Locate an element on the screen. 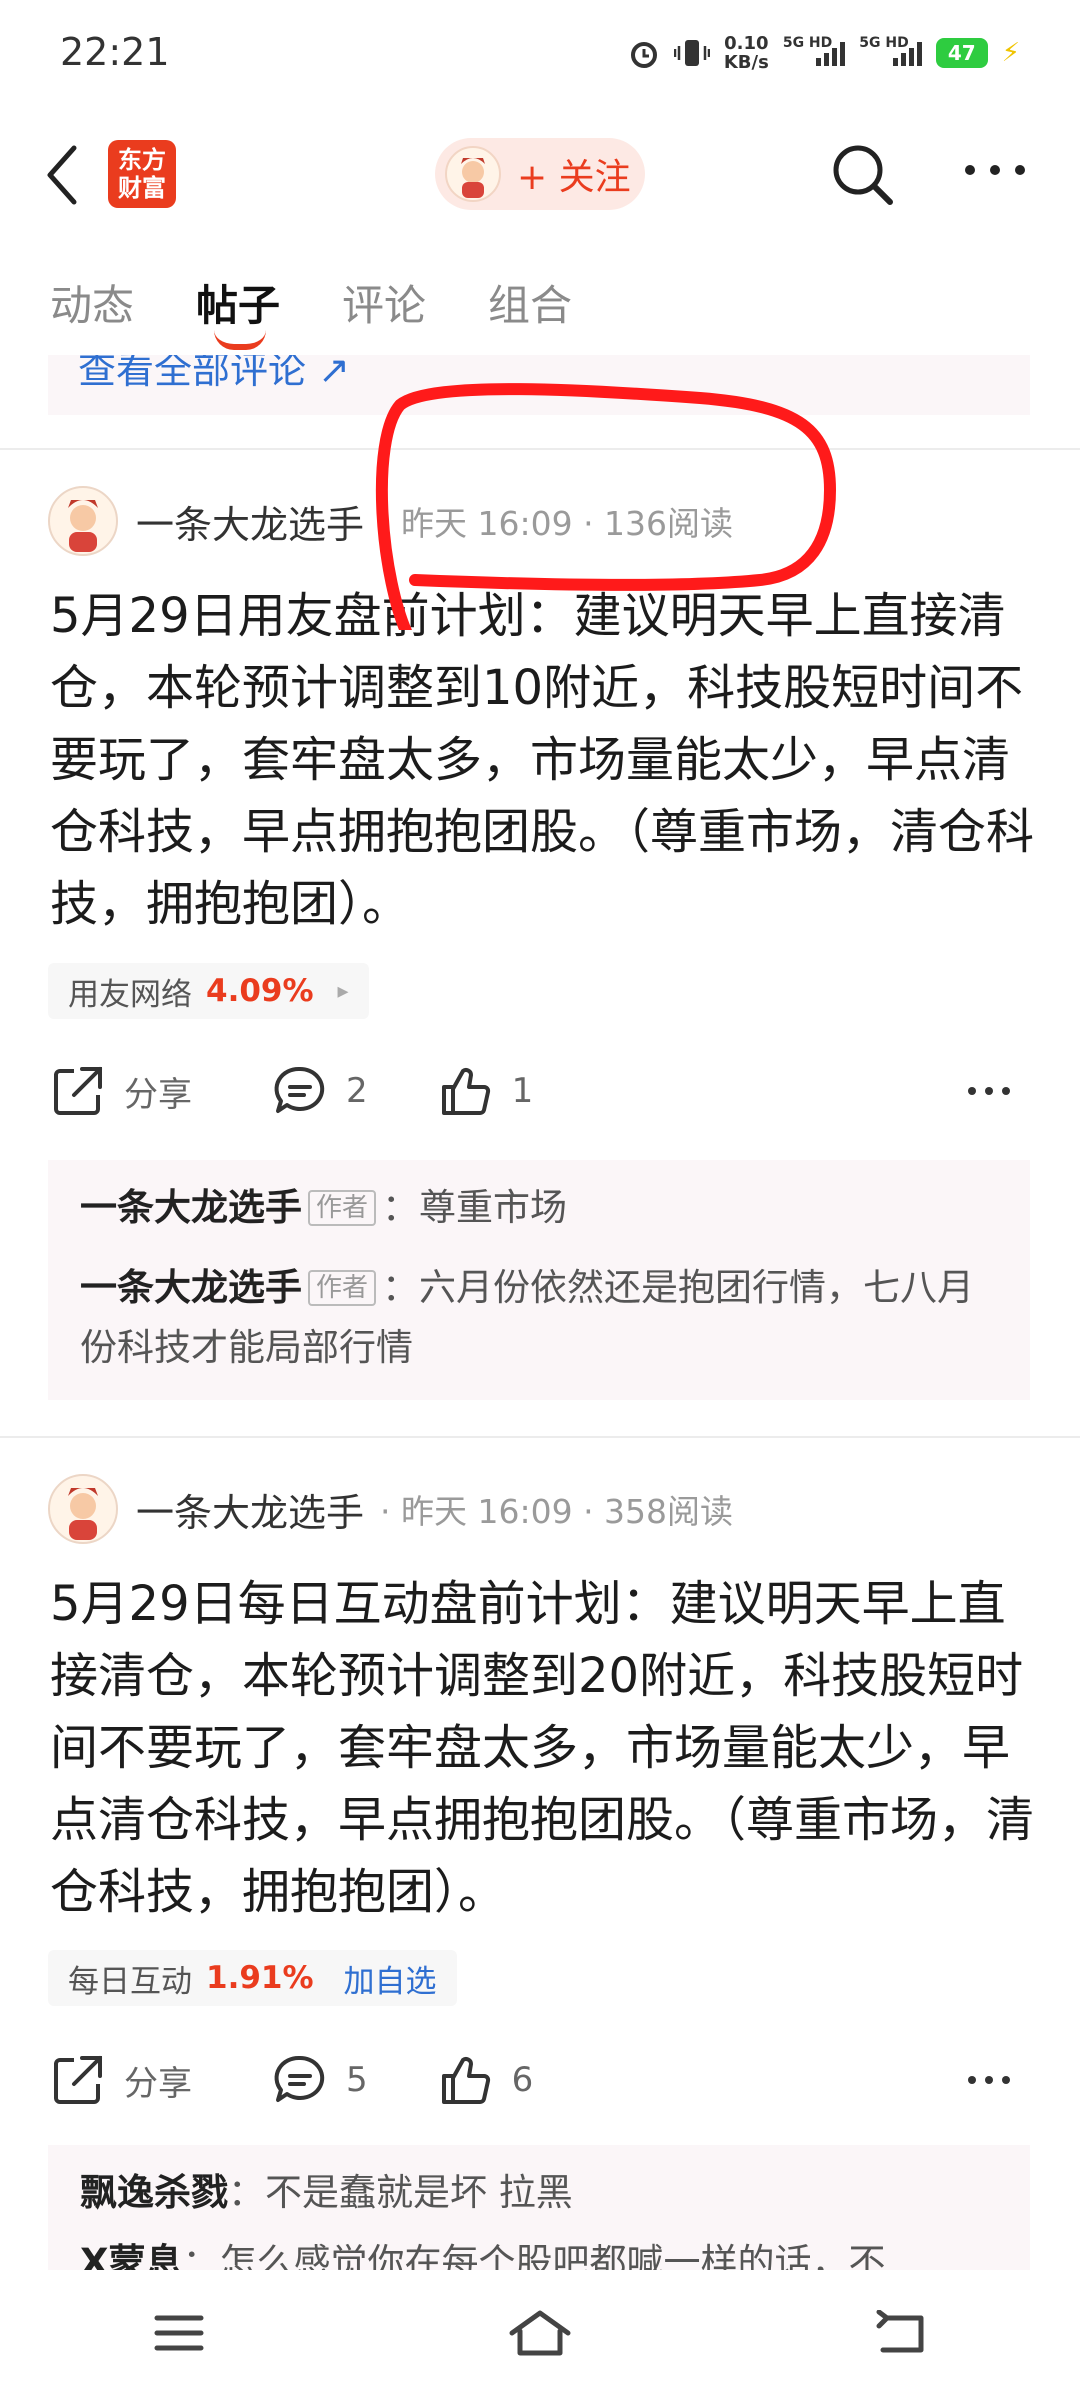 The image size is (1080, 2400). comment-line: X蒙息：怎么感觉你在每个股吧都喊一样的话，不 is located at coordinates (539, 2251).